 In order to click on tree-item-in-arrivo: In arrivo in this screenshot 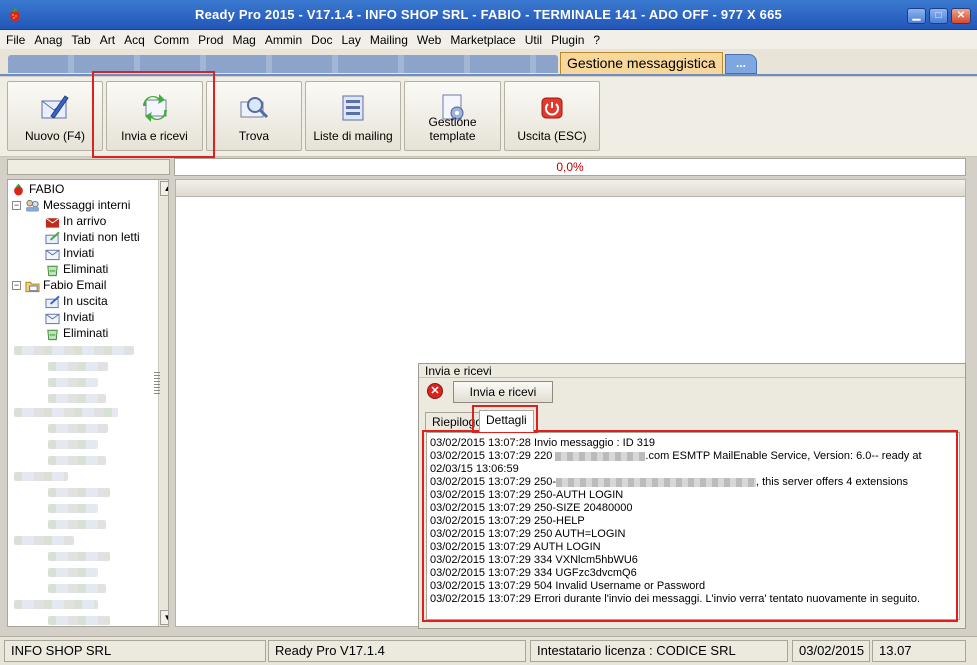, I will do `click(75, 221)`.